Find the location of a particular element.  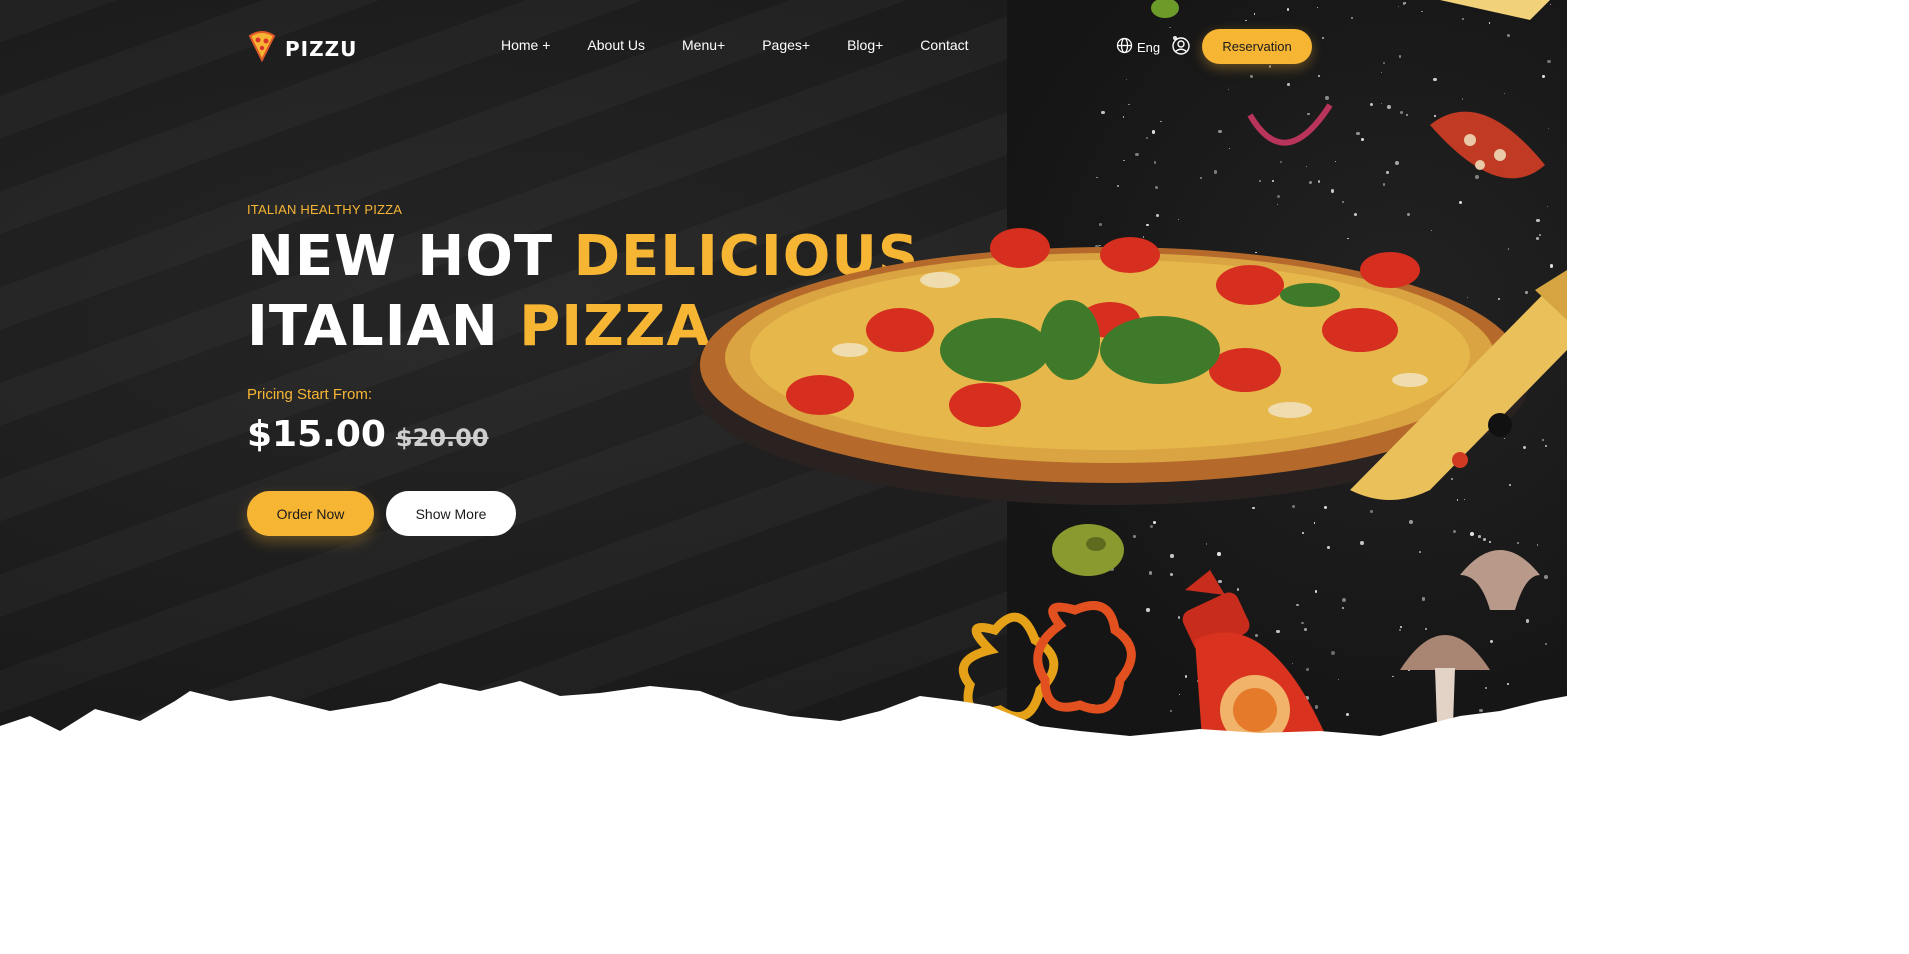

brand-logo: PIZZU is located at coordinates (302, 48).